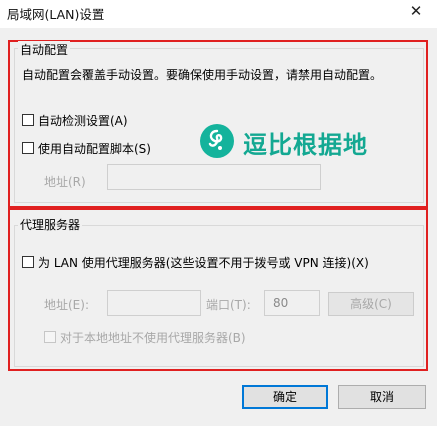  I want to click on auto-detect-checkbox-box, so click(28, 120).